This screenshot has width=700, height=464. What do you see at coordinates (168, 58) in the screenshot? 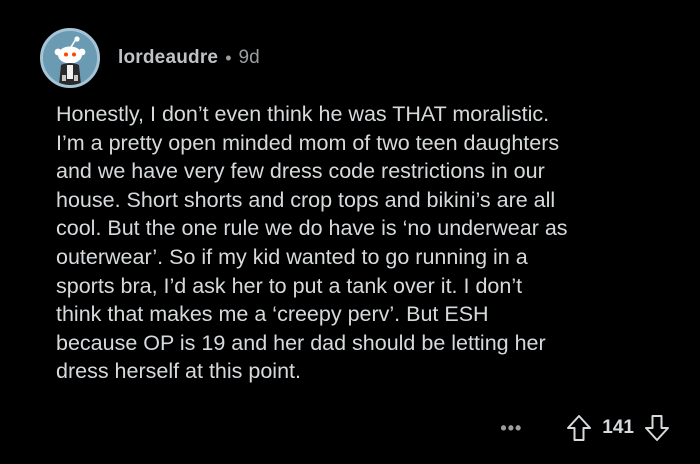
I see `author-username: lordeaudre` at bounding box center [168, 58].